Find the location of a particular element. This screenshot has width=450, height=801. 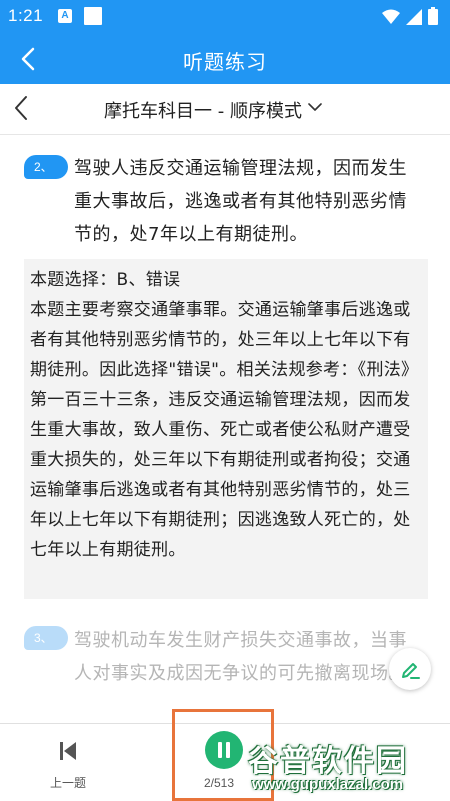

question-progress: 2/513 is located at coordinates (219, 783).